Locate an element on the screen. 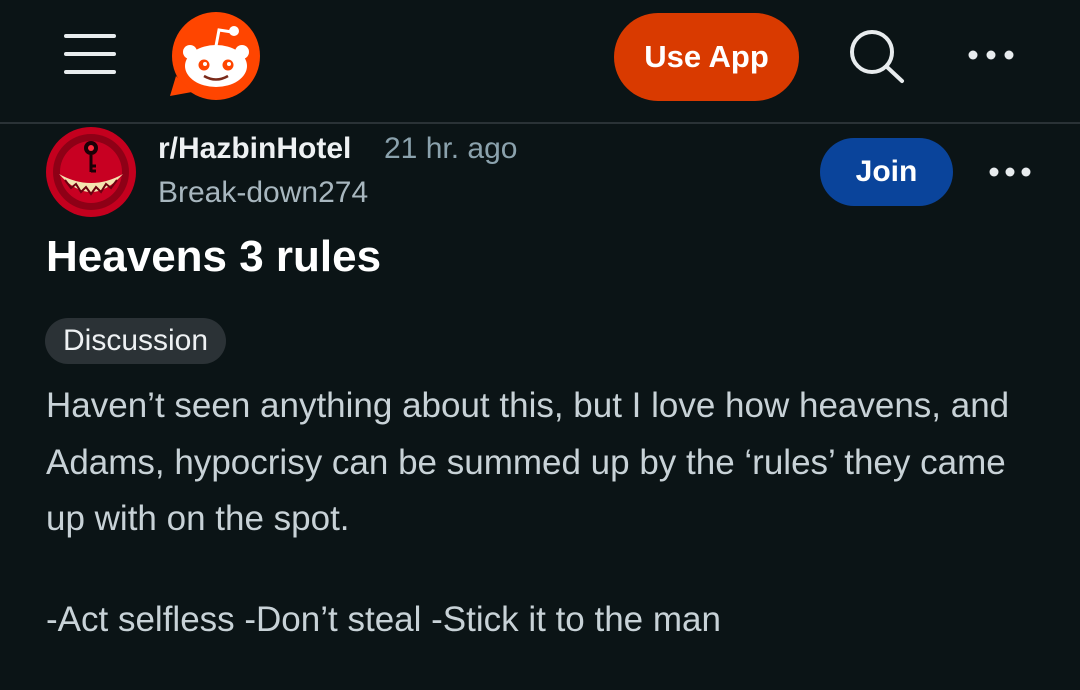 The height and width of the screenshot is (690, 1080). post-flair-badge: Discussion is located at coordinates (136, 341).